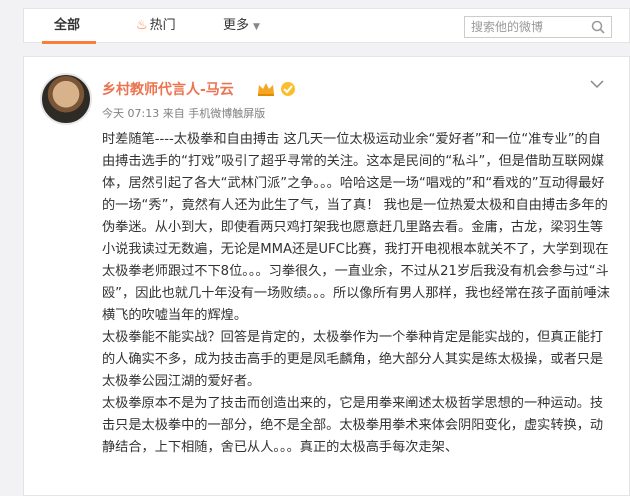  What do you see at coordinates (256, 27) in the screenshot?
I see `chevron-down-icon: ▼` at bounding box center [256, 27].